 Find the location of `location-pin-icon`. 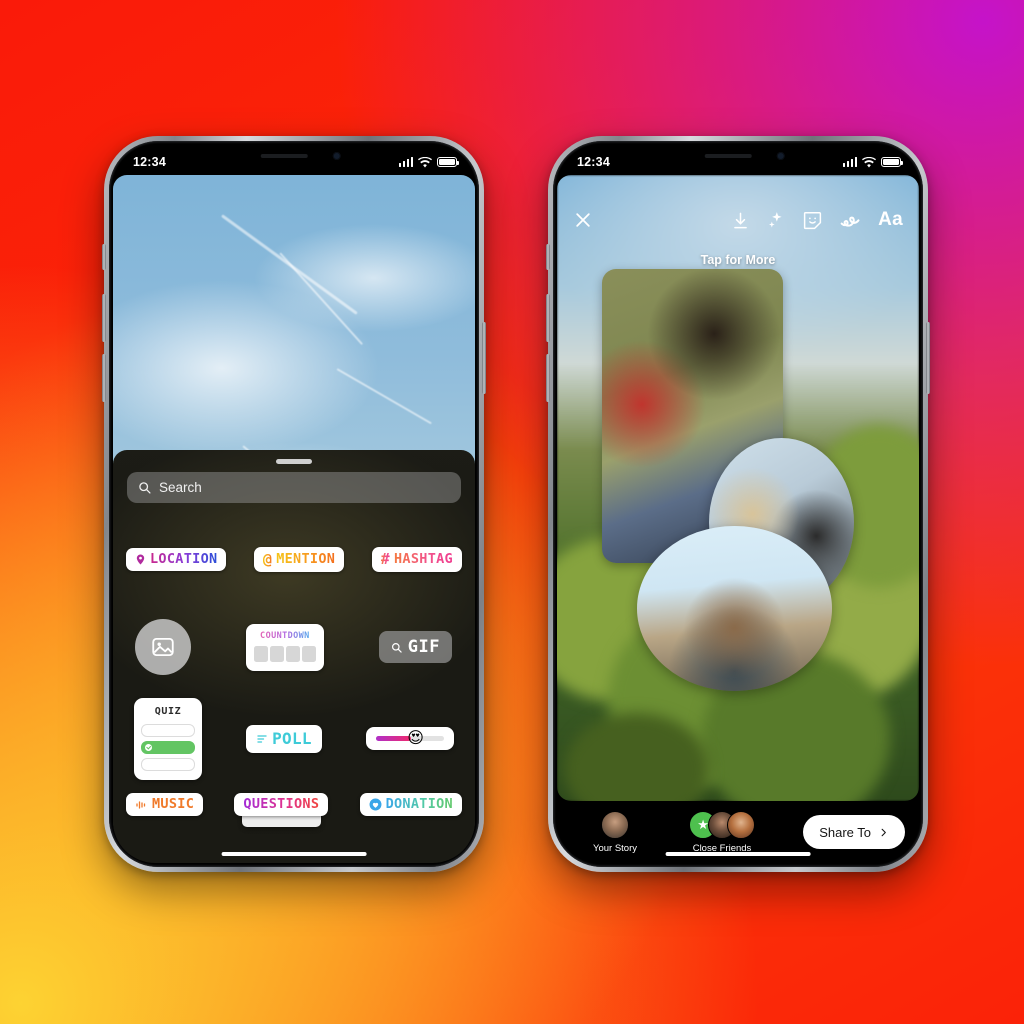

location-pin-icon is located at coordinates (140, 559).